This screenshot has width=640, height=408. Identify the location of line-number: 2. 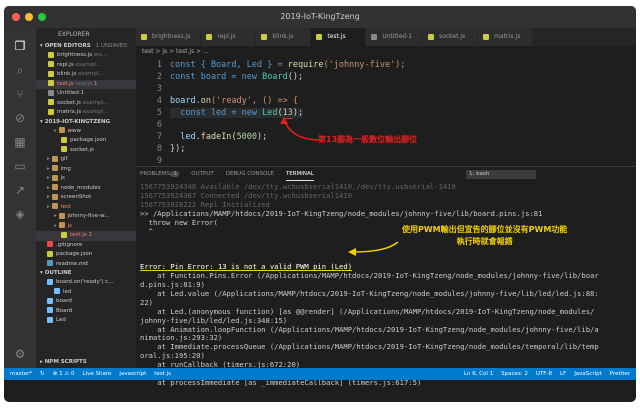
(159, 77).